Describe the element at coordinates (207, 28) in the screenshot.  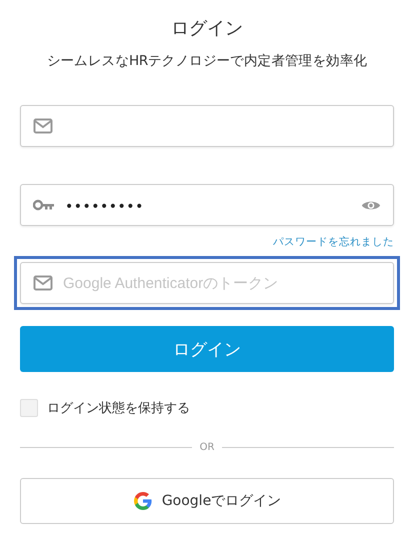
I see `page-title: ログイン` at that location.